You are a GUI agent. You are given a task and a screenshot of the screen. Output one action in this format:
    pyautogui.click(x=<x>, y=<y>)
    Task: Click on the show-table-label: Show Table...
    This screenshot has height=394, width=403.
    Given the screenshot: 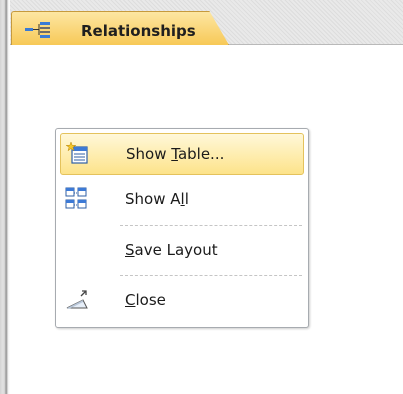 What is the action you would take?
    pyautogui.click(x=175, y=154)
    